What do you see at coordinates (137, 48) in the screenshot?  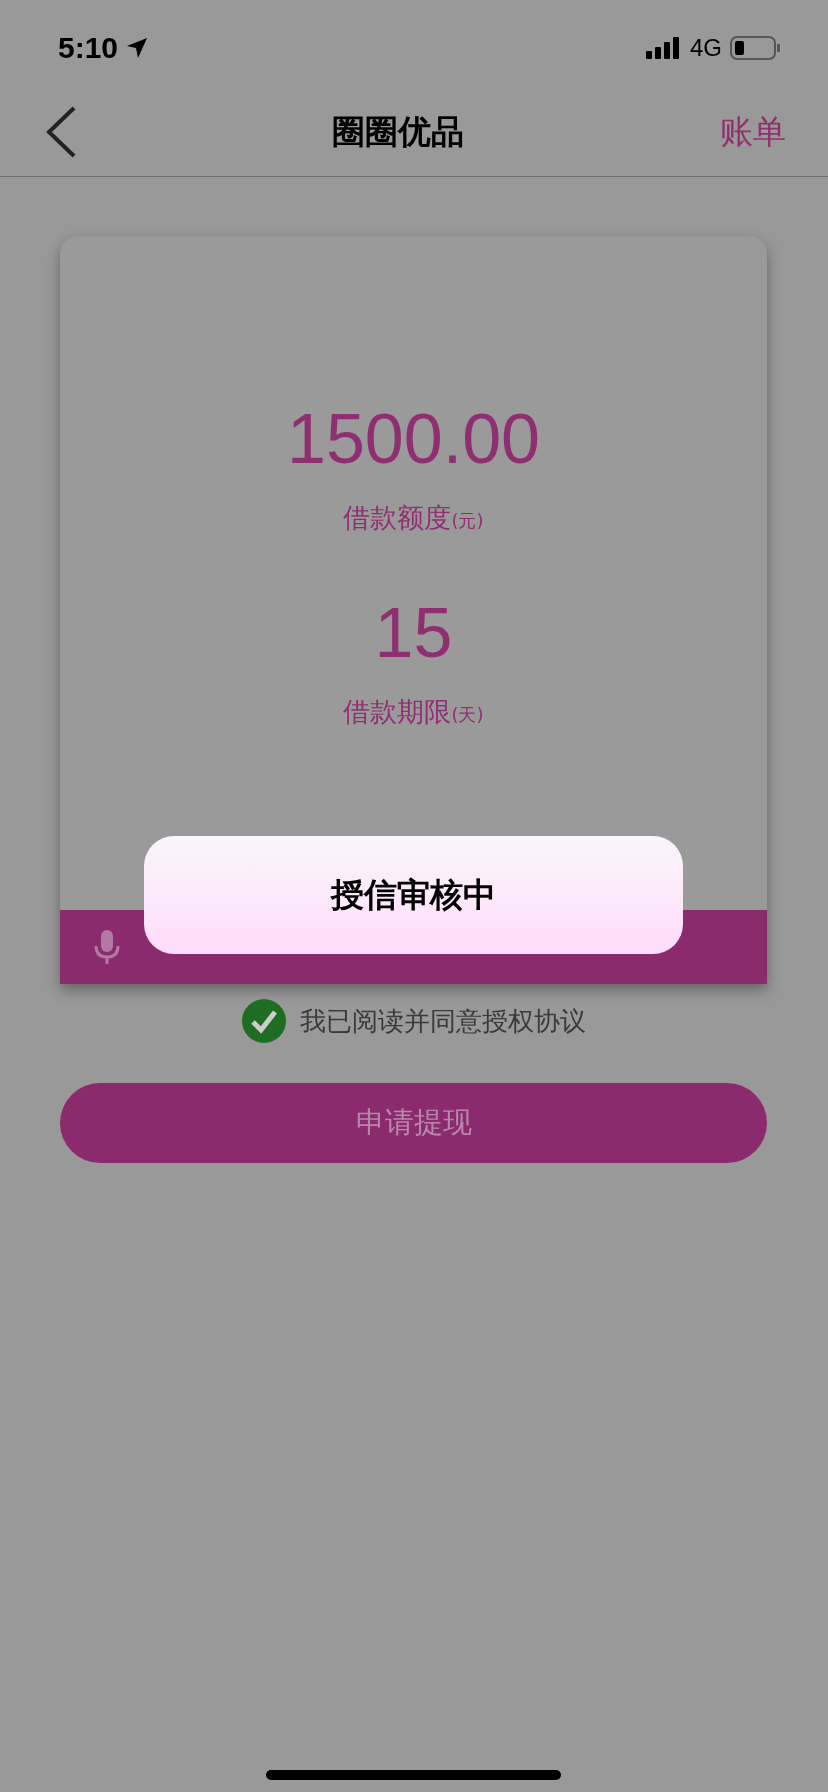 I see `location-arrow-icon` at bounding box center [137, 48].